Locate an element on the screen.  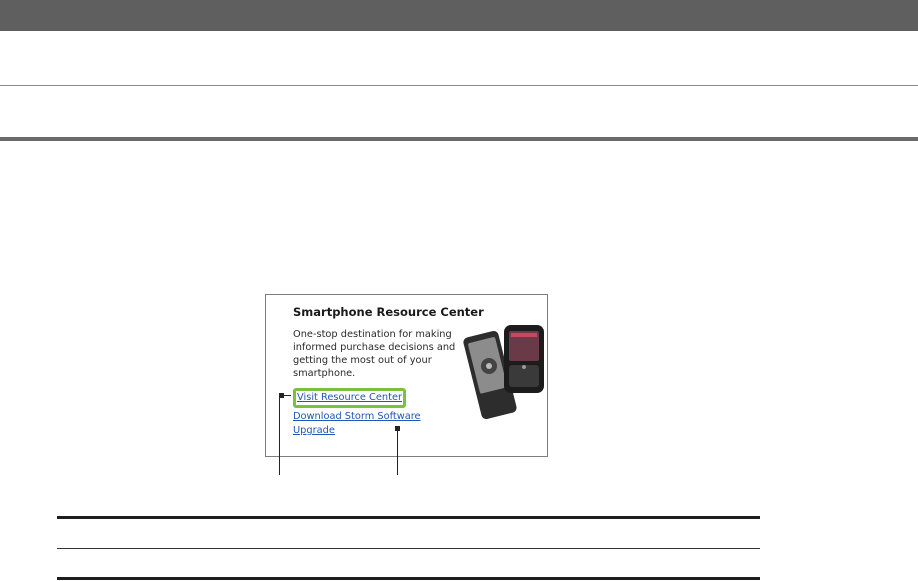
smartphone-icon is located at coordinates (524, 359).